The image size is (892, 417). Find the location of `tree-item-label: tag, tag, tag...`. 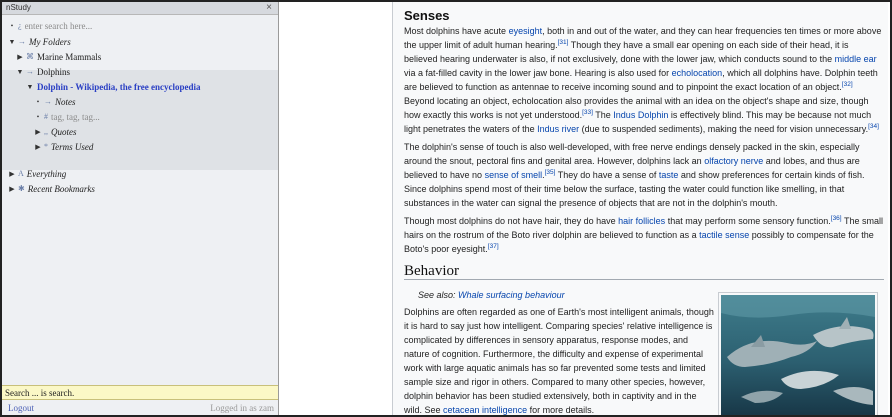

tree-item-label: tag, tag, tag... is located at coordinates (75, 117).